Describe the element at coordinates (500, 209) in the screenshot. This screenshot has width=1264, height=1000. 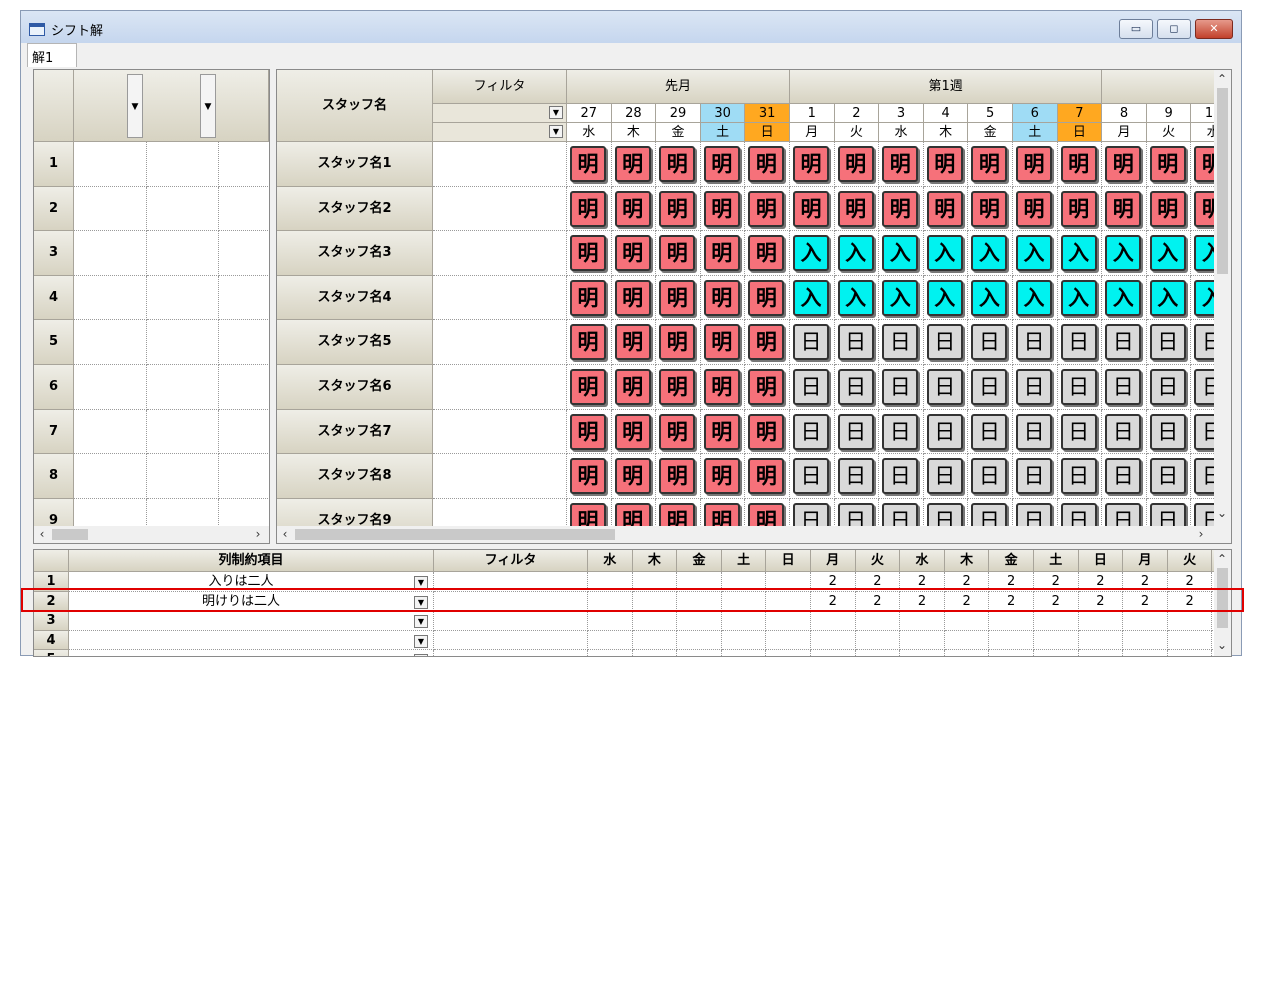
I see `filter-cell` at that location.